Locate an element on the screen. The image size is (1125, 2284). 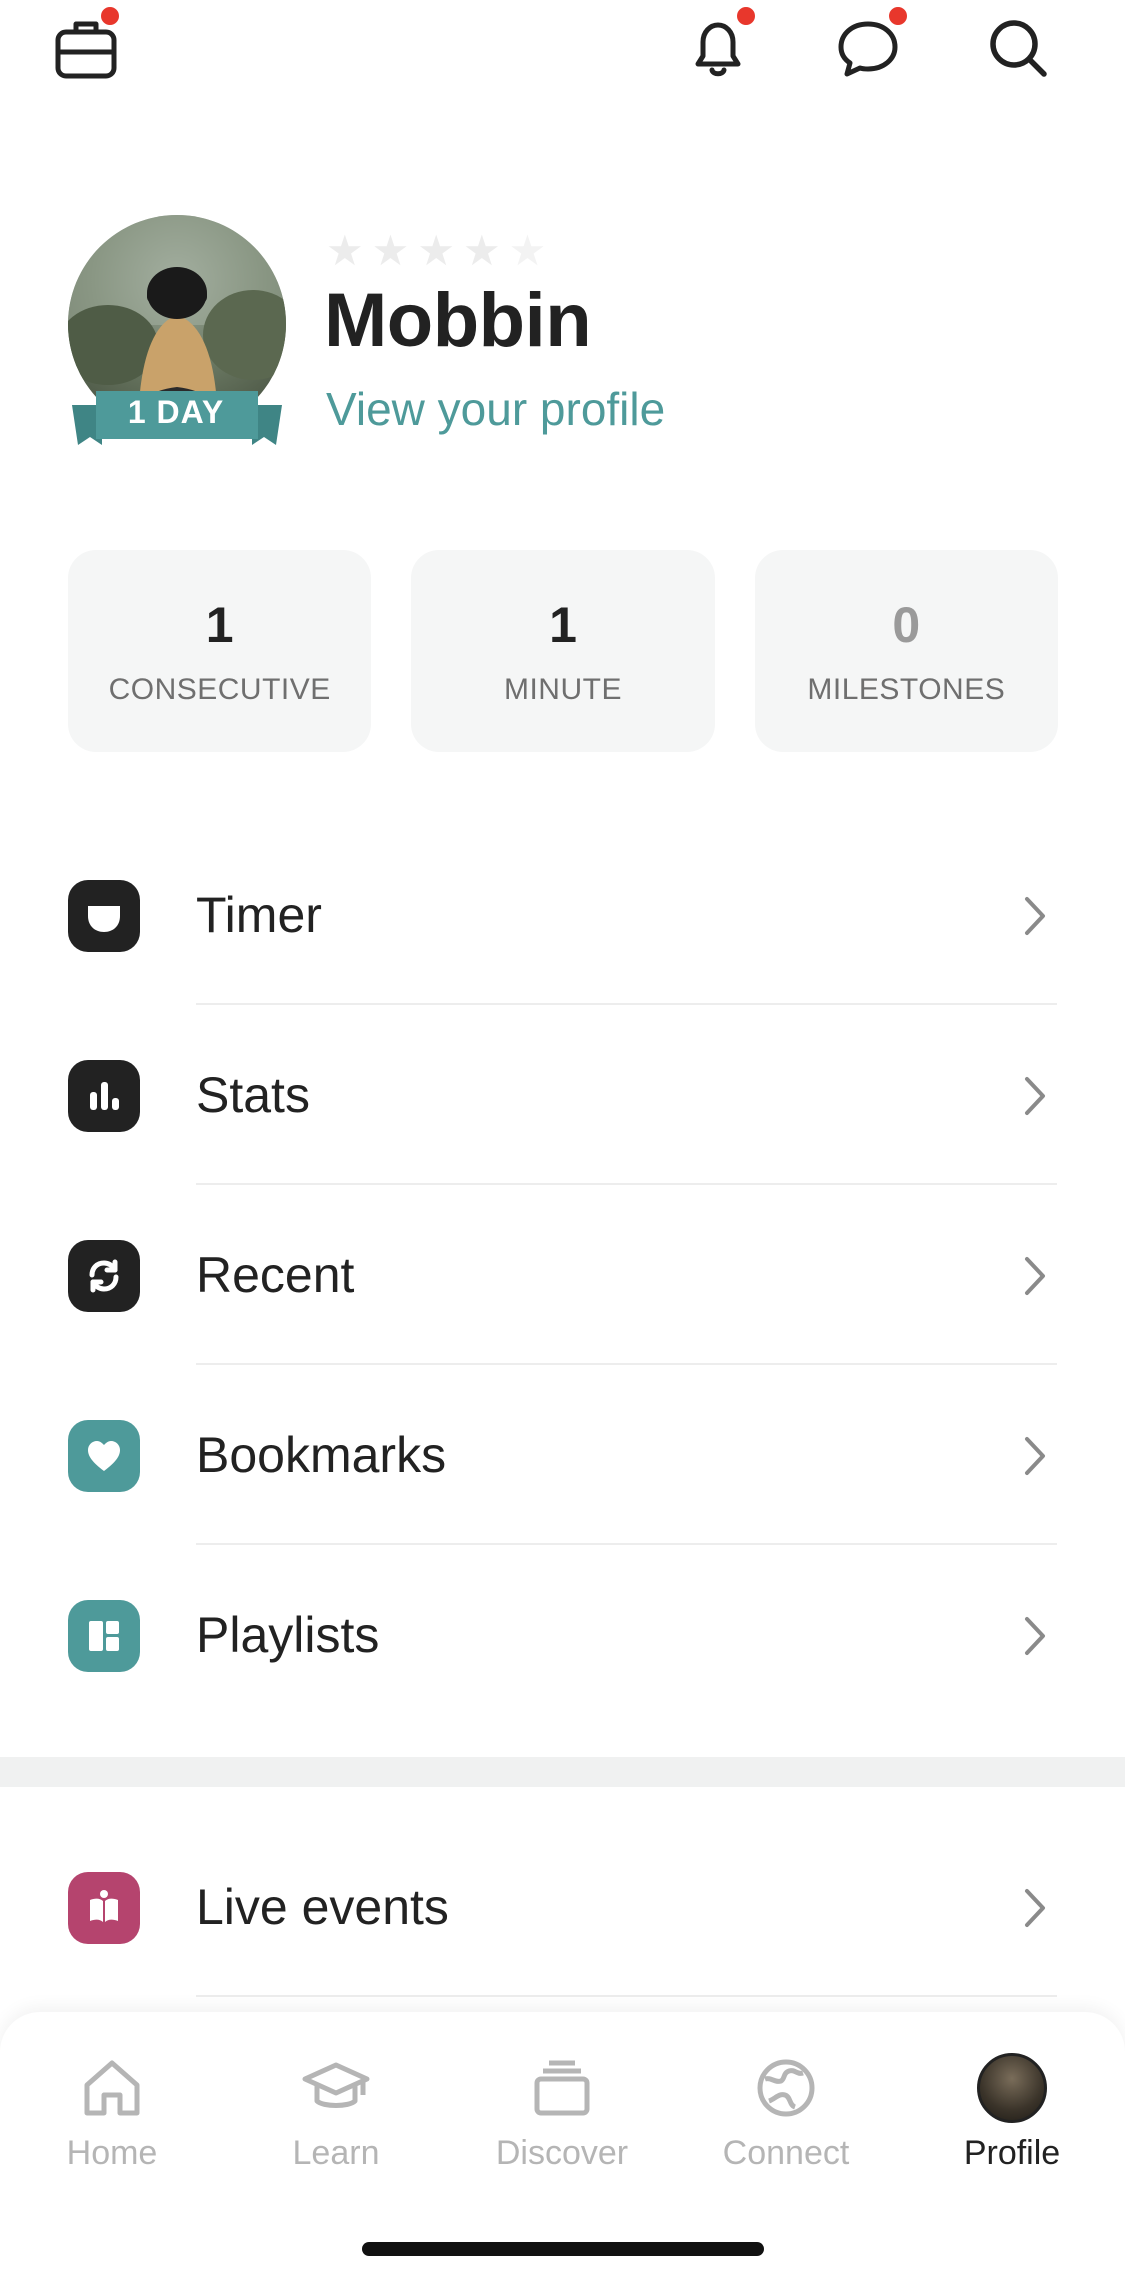
menu-item-bookmarks: Bookmarks is located at coordinates (562, 1455).